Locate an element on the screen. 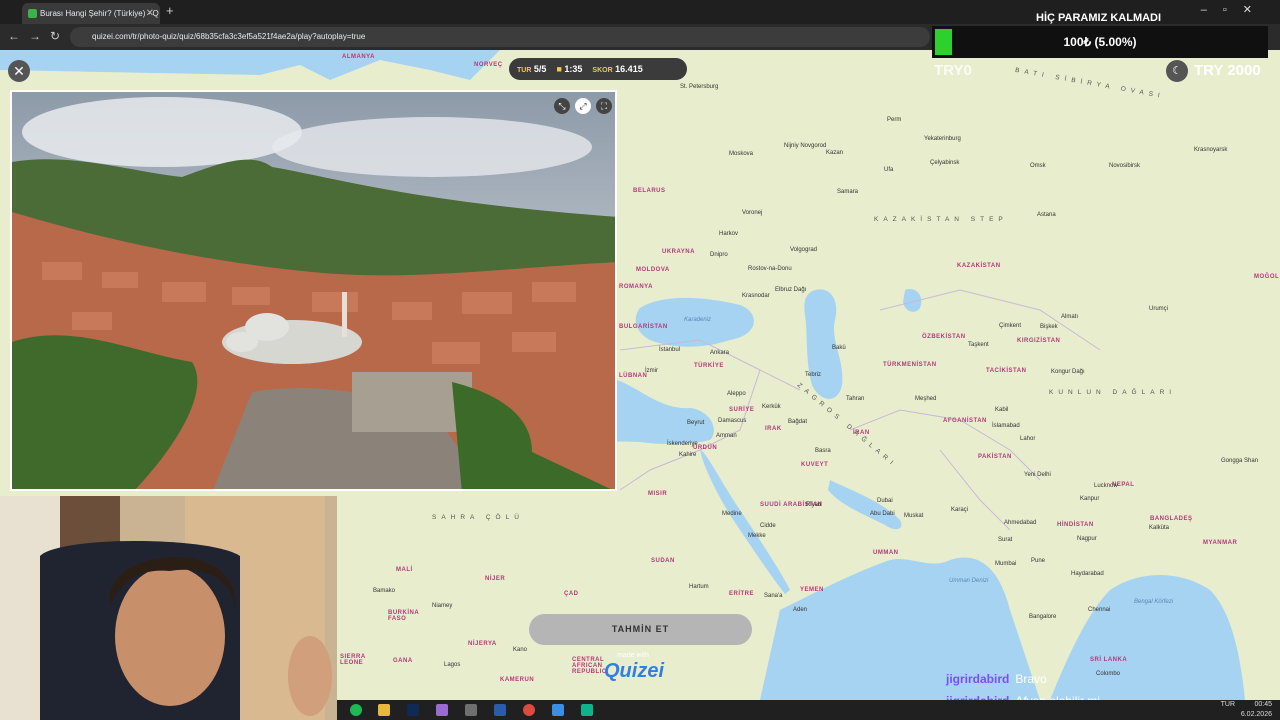 The height and width of the screenshot is (720, 1280). map-region-kunlun: KUNLUN DAĞLARI is located at coordinates (1113, 392).